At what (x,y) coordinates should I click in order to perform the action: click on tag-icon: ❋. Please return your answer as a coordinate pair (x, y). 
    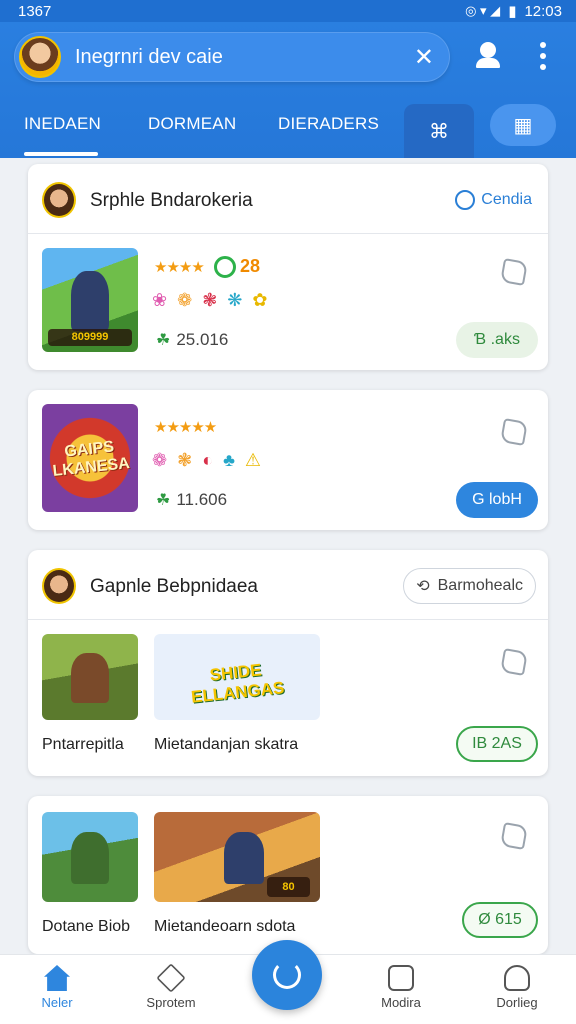
    Looking at the image, I should click on (235, 300).